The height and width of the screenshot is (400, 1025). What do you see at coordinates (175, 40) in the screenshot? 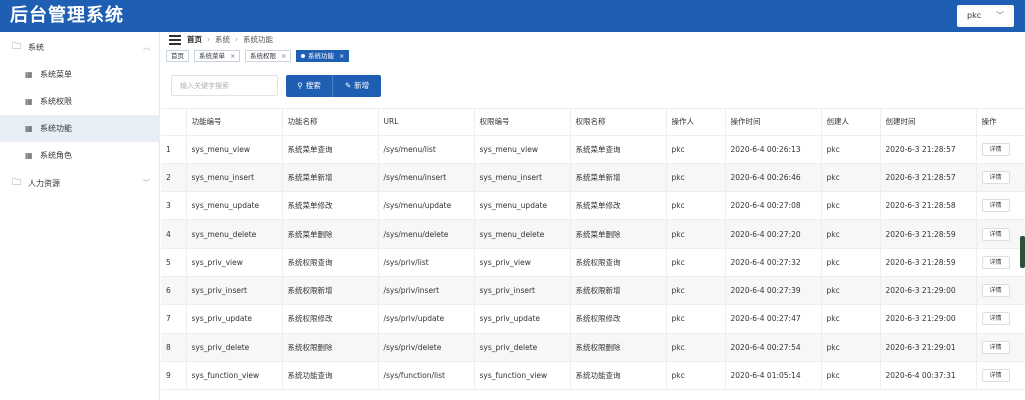
I see `hamburger-icon` at bounding box center [175, 40].